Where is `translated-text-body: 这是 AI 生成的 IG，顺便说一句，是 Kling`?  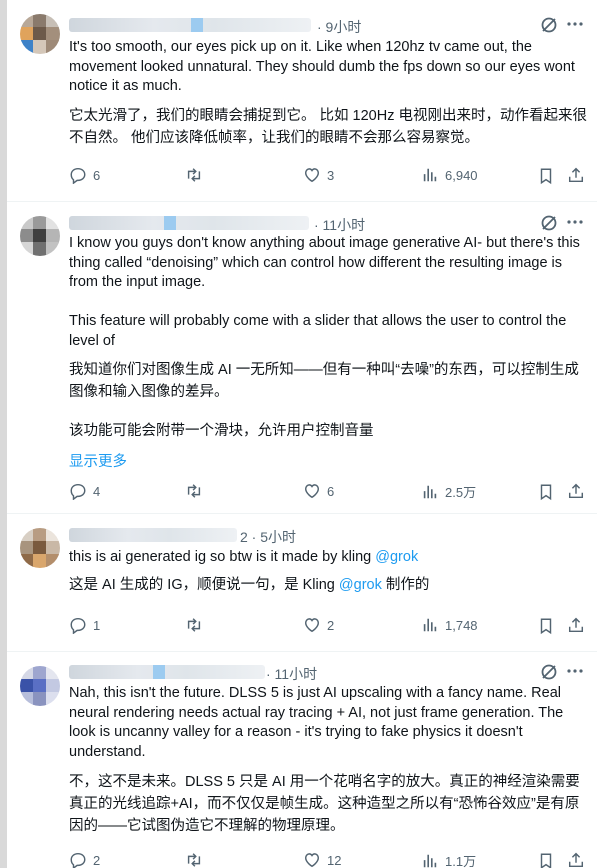 translated-text-body: 这是 AI 生成的 IG，顺便说一句，是 Kling is located at coordinates (204, 585).